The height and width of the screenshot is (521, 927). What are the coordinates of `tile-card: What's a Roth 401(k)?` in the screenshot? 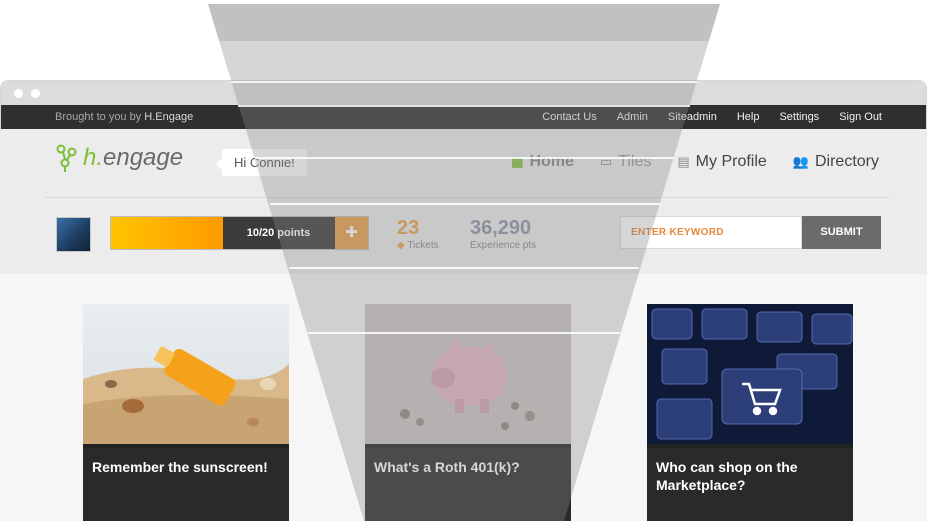 It's located at (468, 412).